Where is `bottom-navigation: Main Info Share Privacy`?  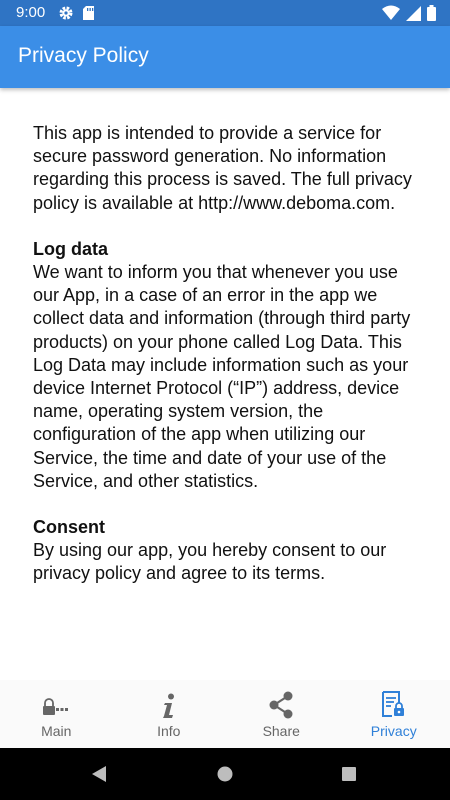 bottom-navigation: Main Info Share Privacy is located at coordinates (225, 714).